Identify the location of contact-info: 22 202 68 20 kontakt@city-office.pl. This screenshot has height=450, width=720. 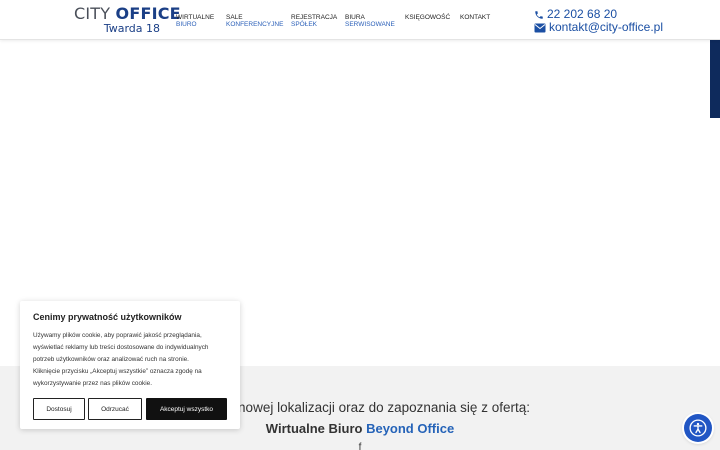
(598, 21).